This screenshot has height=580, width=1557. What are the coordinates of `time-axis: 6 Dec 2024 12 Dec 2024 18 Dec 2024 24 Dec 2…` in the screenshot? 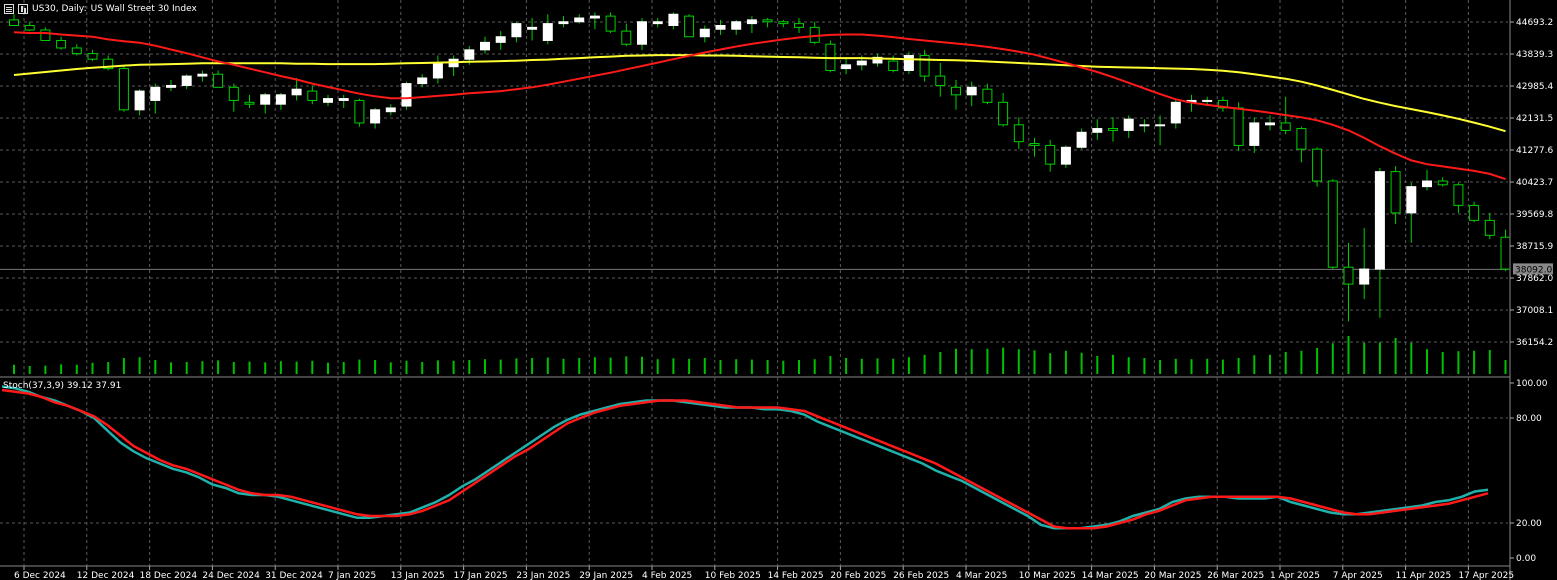 It's located at (757, 572).